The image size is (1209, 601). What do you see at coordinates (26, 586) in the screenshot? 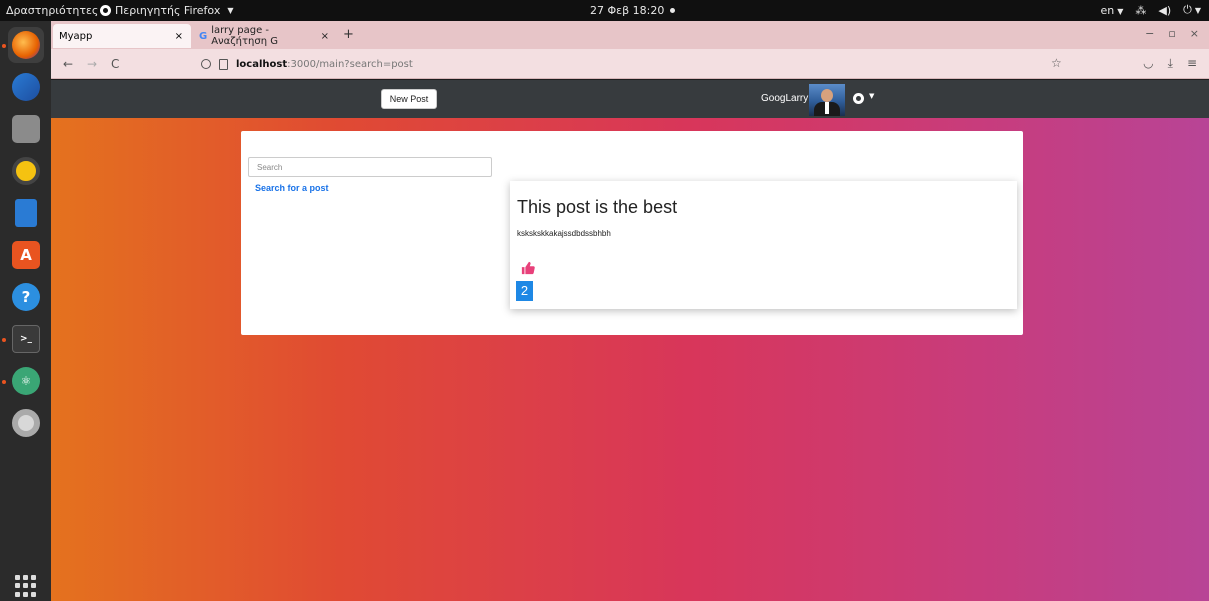
I see `show-apps-icon` at bounding box center [26, 586].